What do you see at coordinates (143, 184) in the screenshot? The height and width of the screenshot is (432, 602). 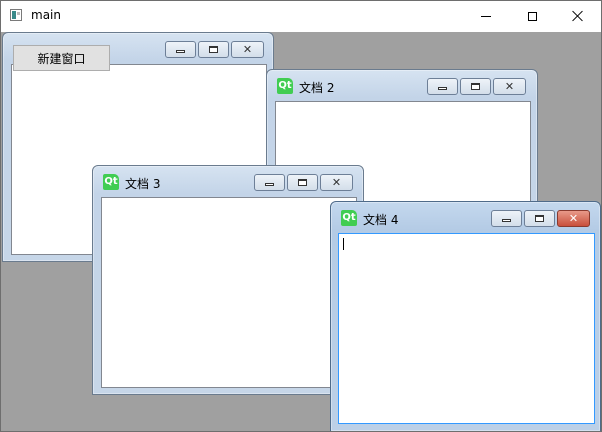 I see `subwindow-title: 文档 3` at bounding box center [143, 184].